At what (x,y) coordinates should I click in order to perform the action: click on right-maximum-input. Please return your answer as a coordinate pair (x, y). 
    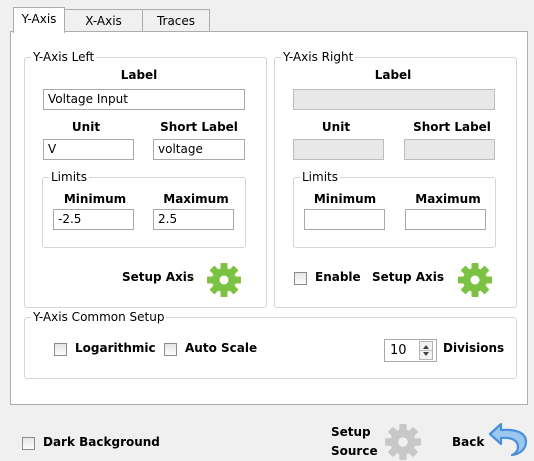
    Looking at the image, I should click on (445, 219).